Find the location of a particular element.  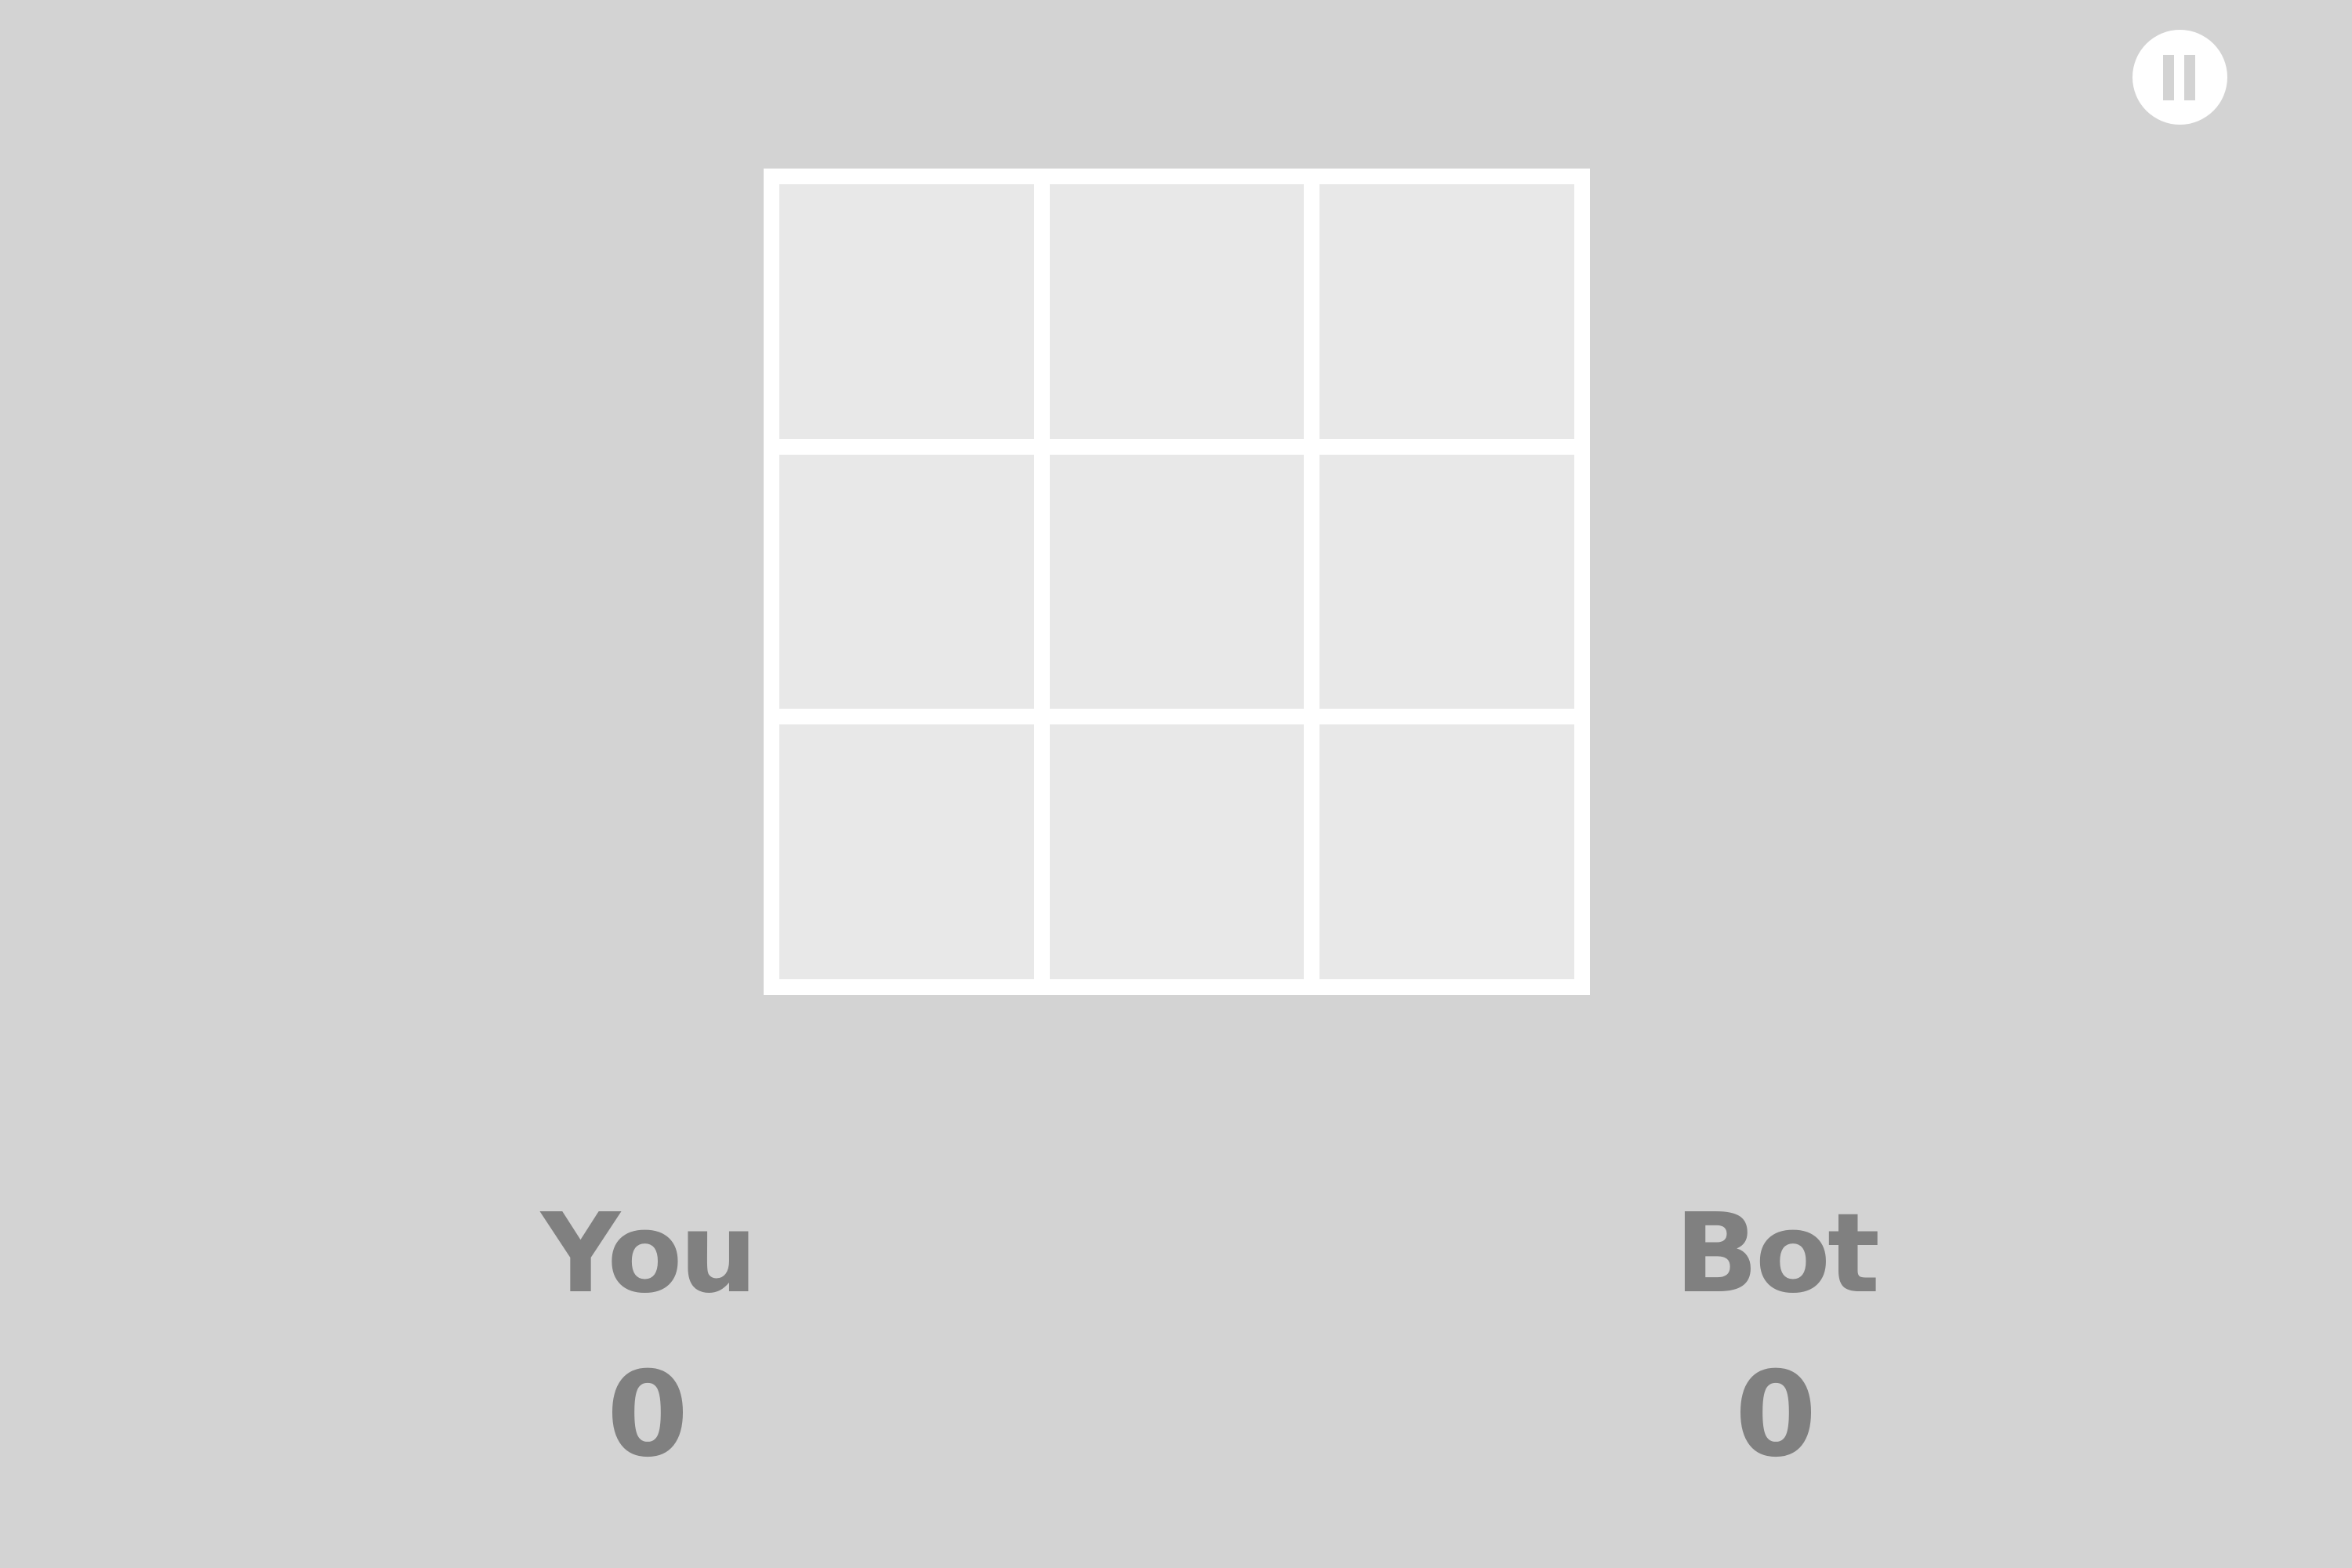

bot-score: 0 is located at coordinates (1775, 1415).